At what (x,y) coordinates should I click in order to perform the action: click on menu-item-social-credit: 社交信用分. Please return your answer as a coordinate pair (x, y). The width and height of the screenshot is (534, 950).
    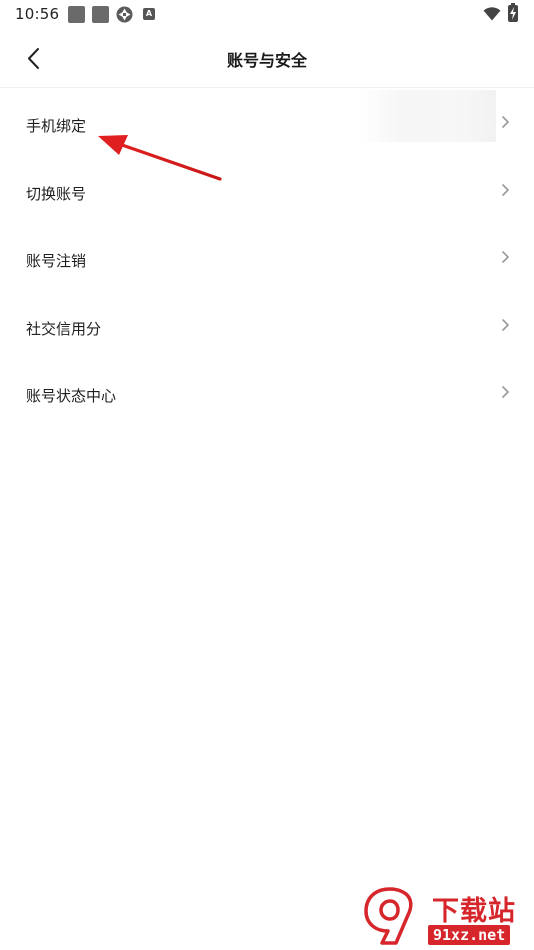
    Looking at the image, I should click on (267, 326).